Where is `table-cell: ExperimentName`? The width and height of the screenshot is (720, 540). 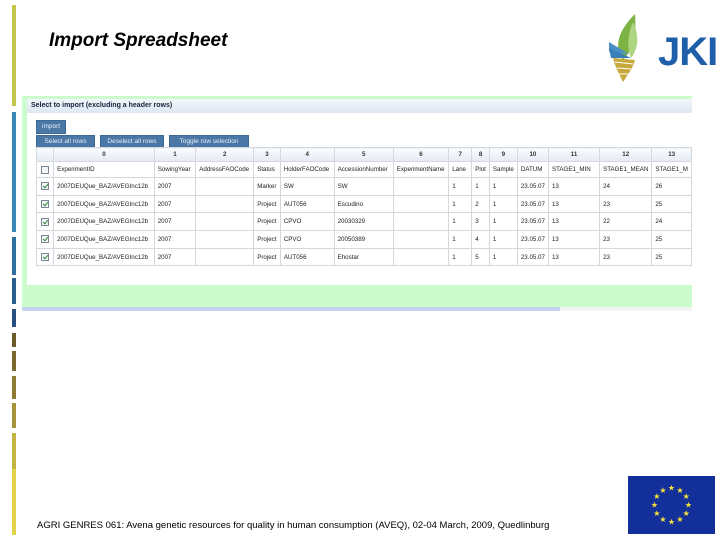
table-cell: ExperimentName is located at coordinates (421, 169).